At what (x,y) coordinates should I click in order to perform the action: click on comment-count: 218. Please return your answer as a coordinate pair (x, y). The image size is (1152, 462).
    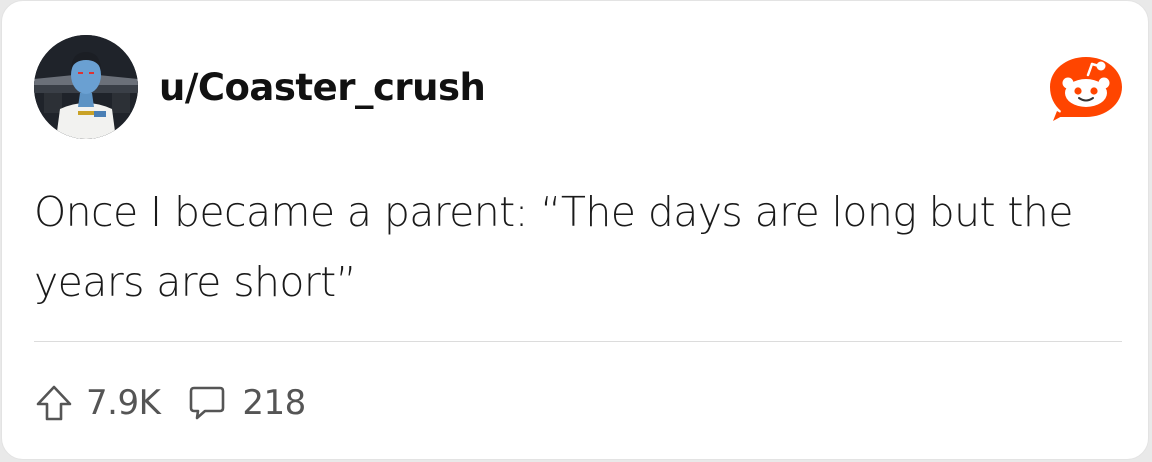
    Looking at the image, I should click on (274, 403).